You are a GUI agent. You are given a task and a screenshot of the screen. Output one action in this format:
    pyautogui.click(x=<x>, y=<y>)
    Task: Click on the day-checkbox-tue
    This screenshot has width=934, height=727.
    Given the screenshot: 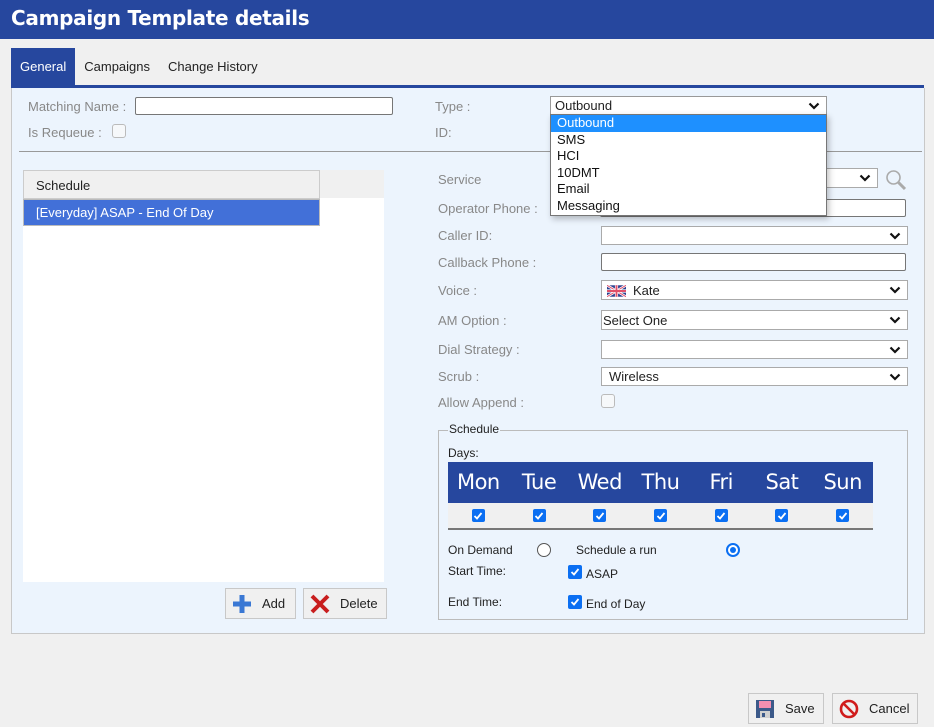 What is the action you would take?
    pyautogui.click(x=539, y=515)
    